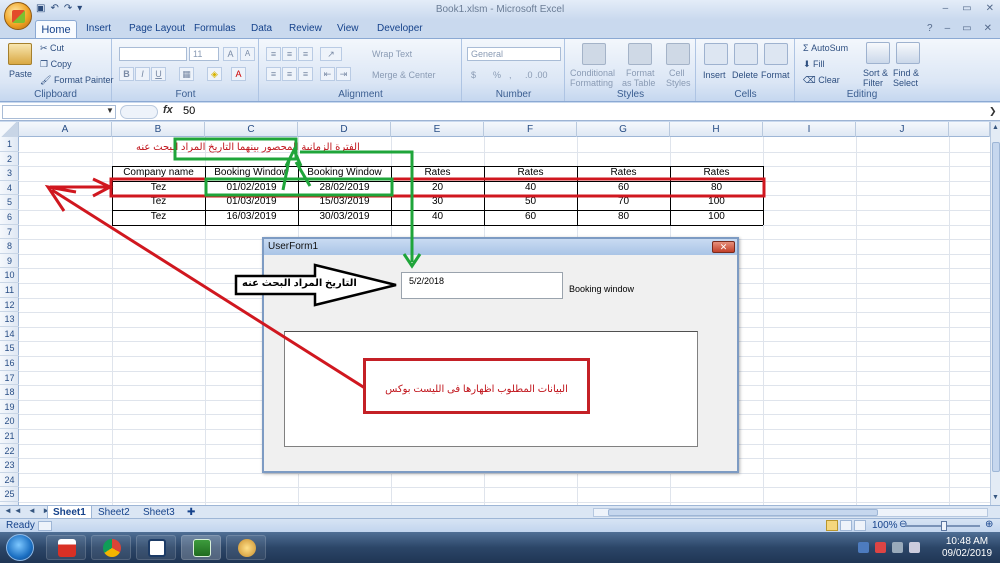 This screenshot has height=563, width=1000. Describe the element at coordinates (914, 547) in the screenshot. I see `volume-icon` at that location.